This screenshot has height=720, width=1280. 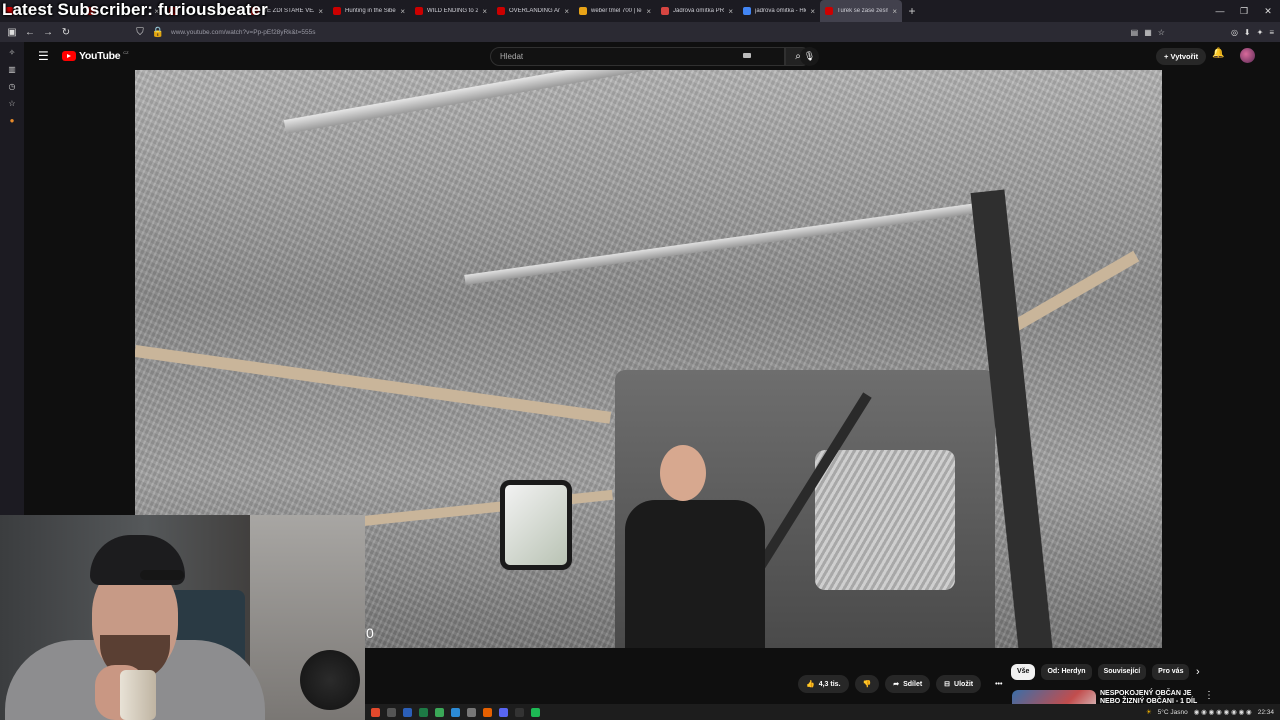 What do you see at coordinates (1181, 56) in the screenshot?
I see `create-button: + Vytvořit` at bounding box center [1181, 56].